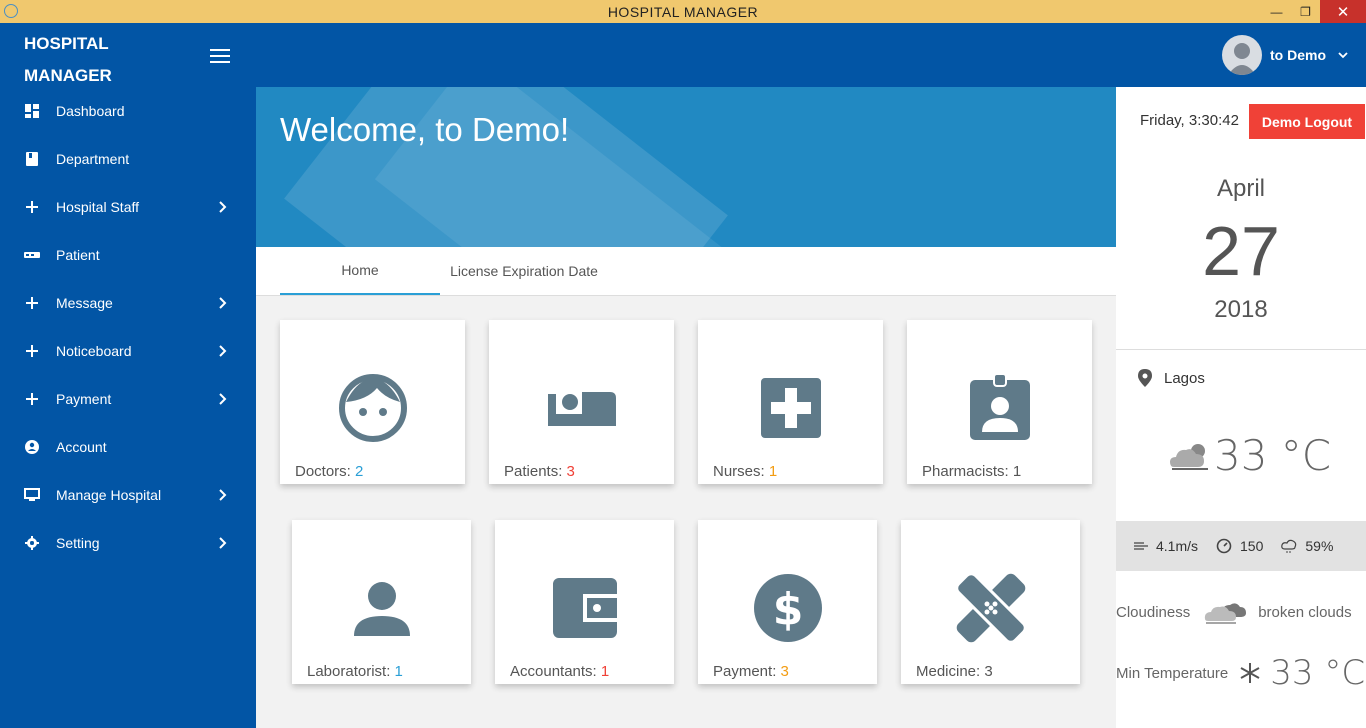  I want to click on location-pin-icon, so click(1145, 378).